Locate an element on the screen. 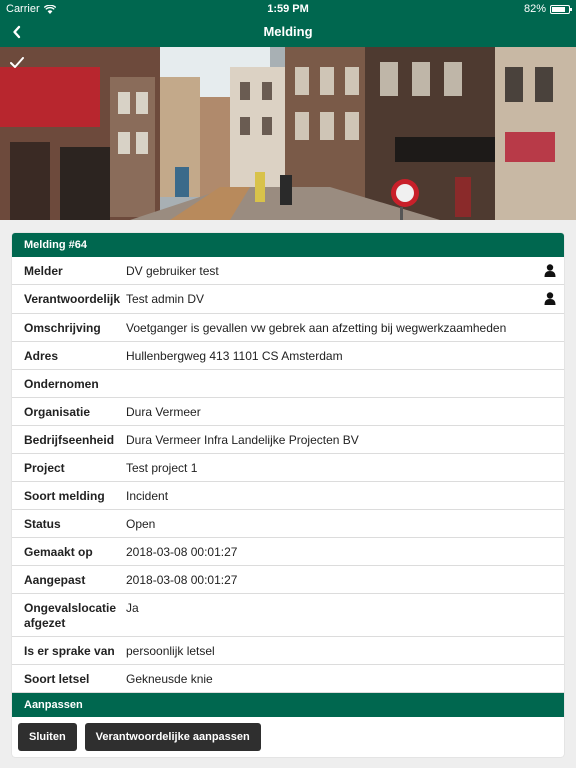  status-bar: Carrier 1:59 PM 82% is located at coordinates (288, 9).